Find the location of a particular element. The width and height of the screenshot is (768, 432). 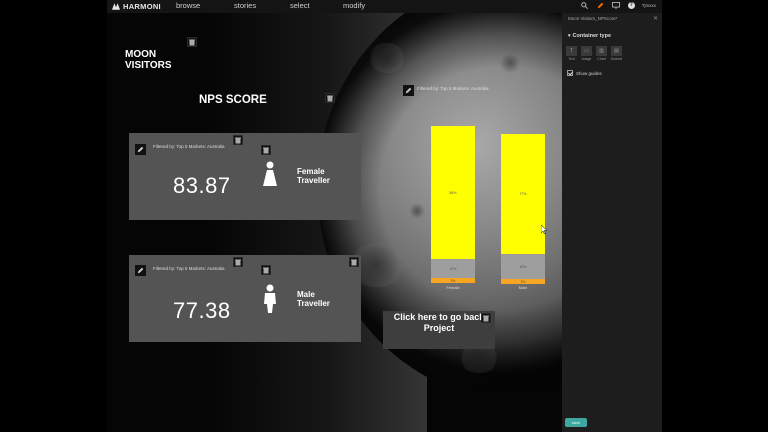

image-icon: ▭ is located at coordinates (586, 51).